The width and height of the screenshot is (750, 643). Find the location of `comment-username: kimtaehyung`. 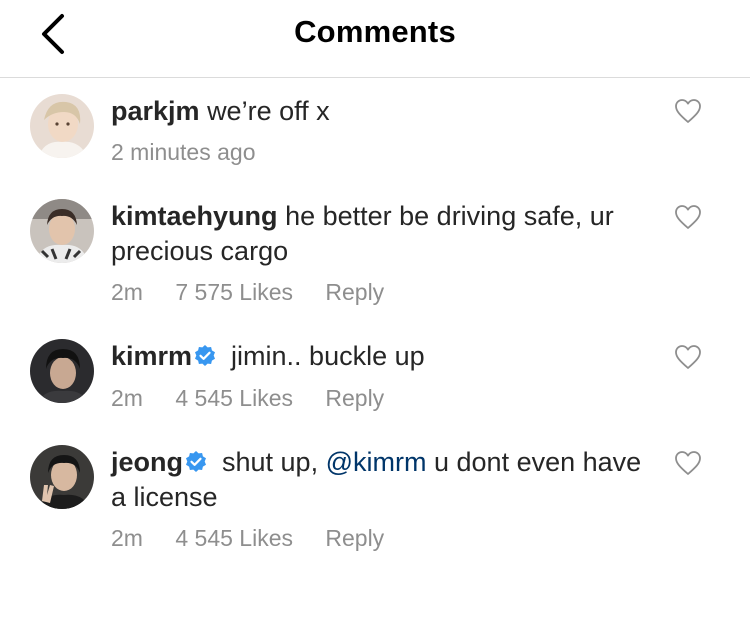

comment-username: kimtaehyung is located at coordinates (194, 216).